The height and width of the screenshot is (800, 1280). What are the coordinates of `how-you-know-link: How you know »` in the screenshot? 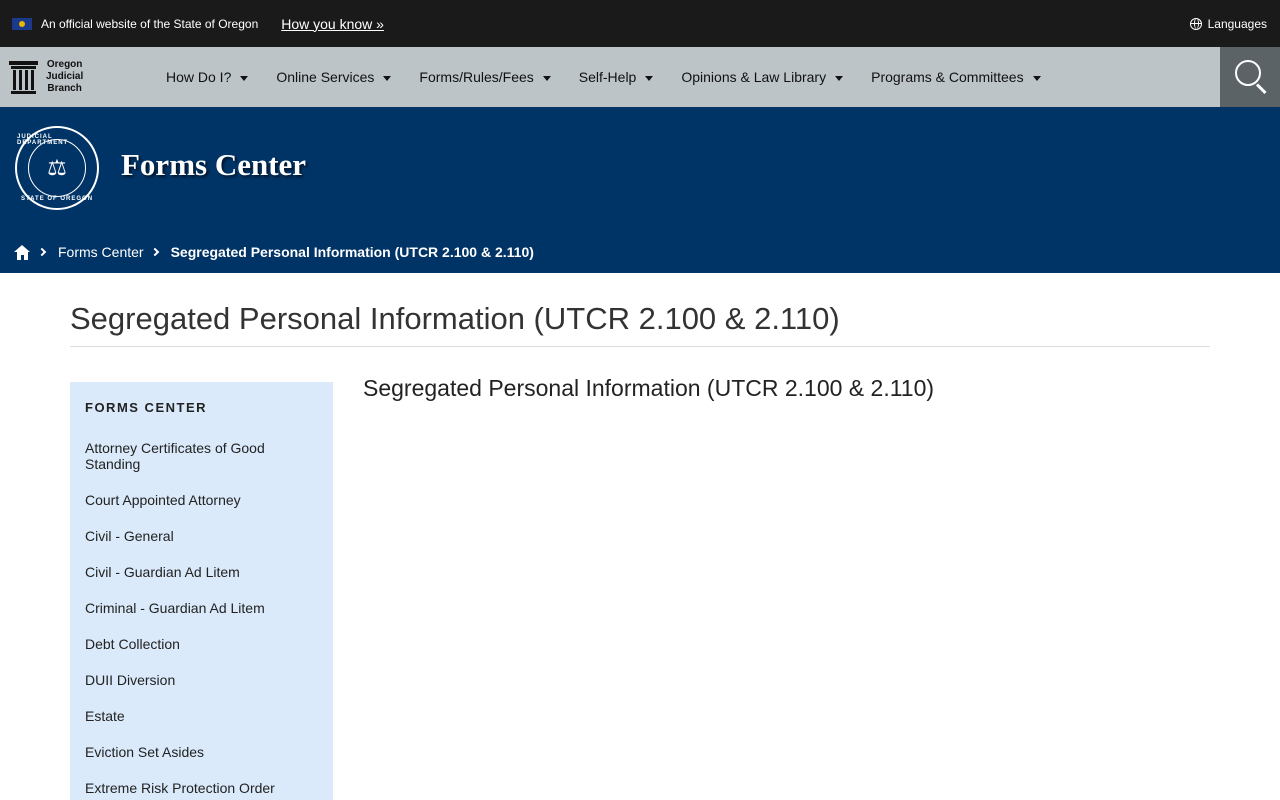 It's located at (332, 24).